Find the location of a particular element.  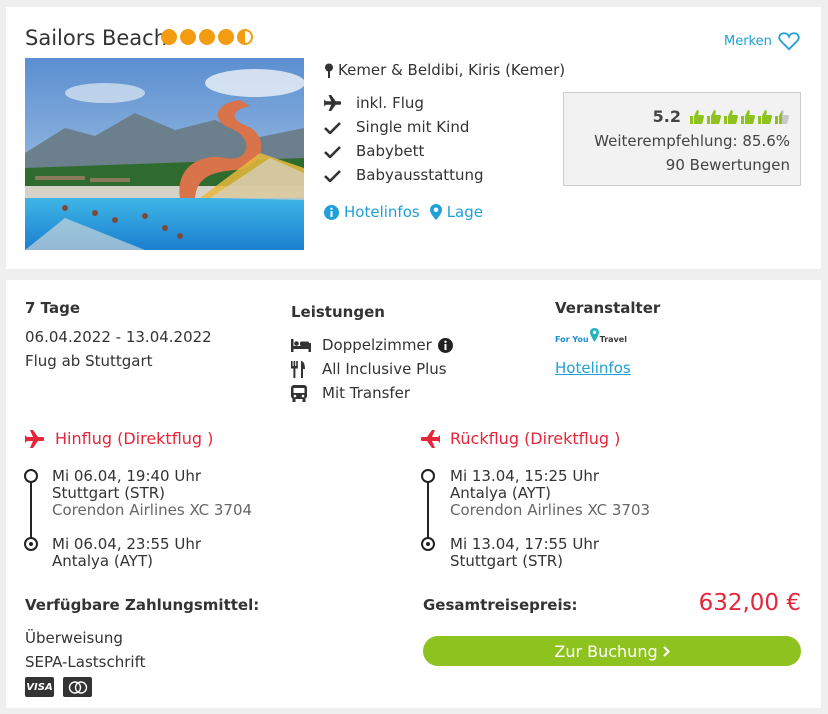

dep-time: Mi 13.04, 15:25 Uhr is located at coordinates (525, 476).